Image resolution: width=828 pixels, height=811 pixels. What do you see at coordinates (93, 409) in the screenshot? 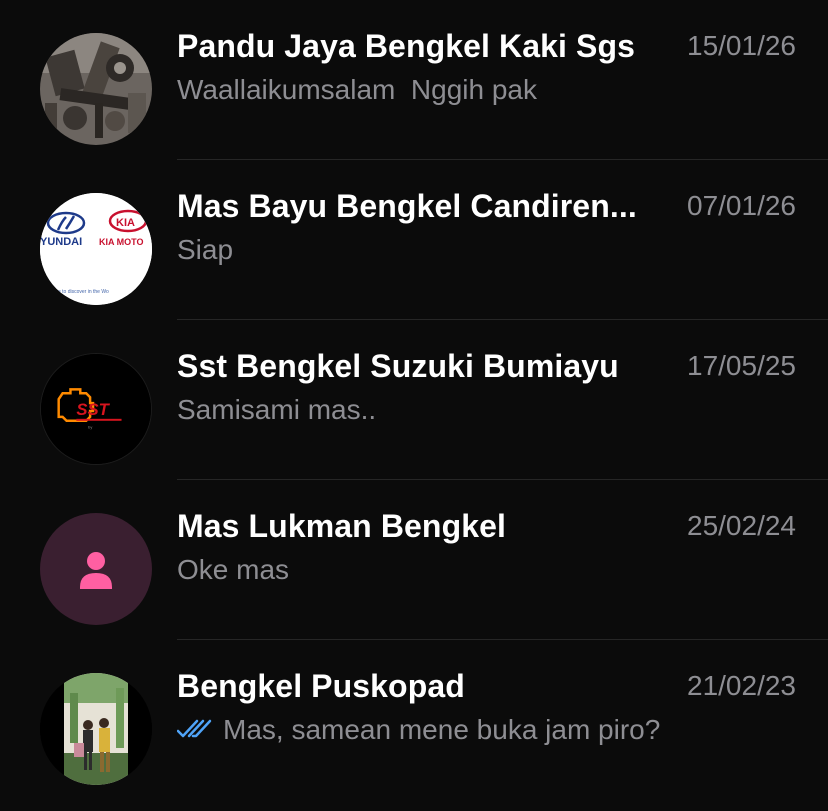
I see `sst-logo-text: SST` at bounding box center [93, 409].